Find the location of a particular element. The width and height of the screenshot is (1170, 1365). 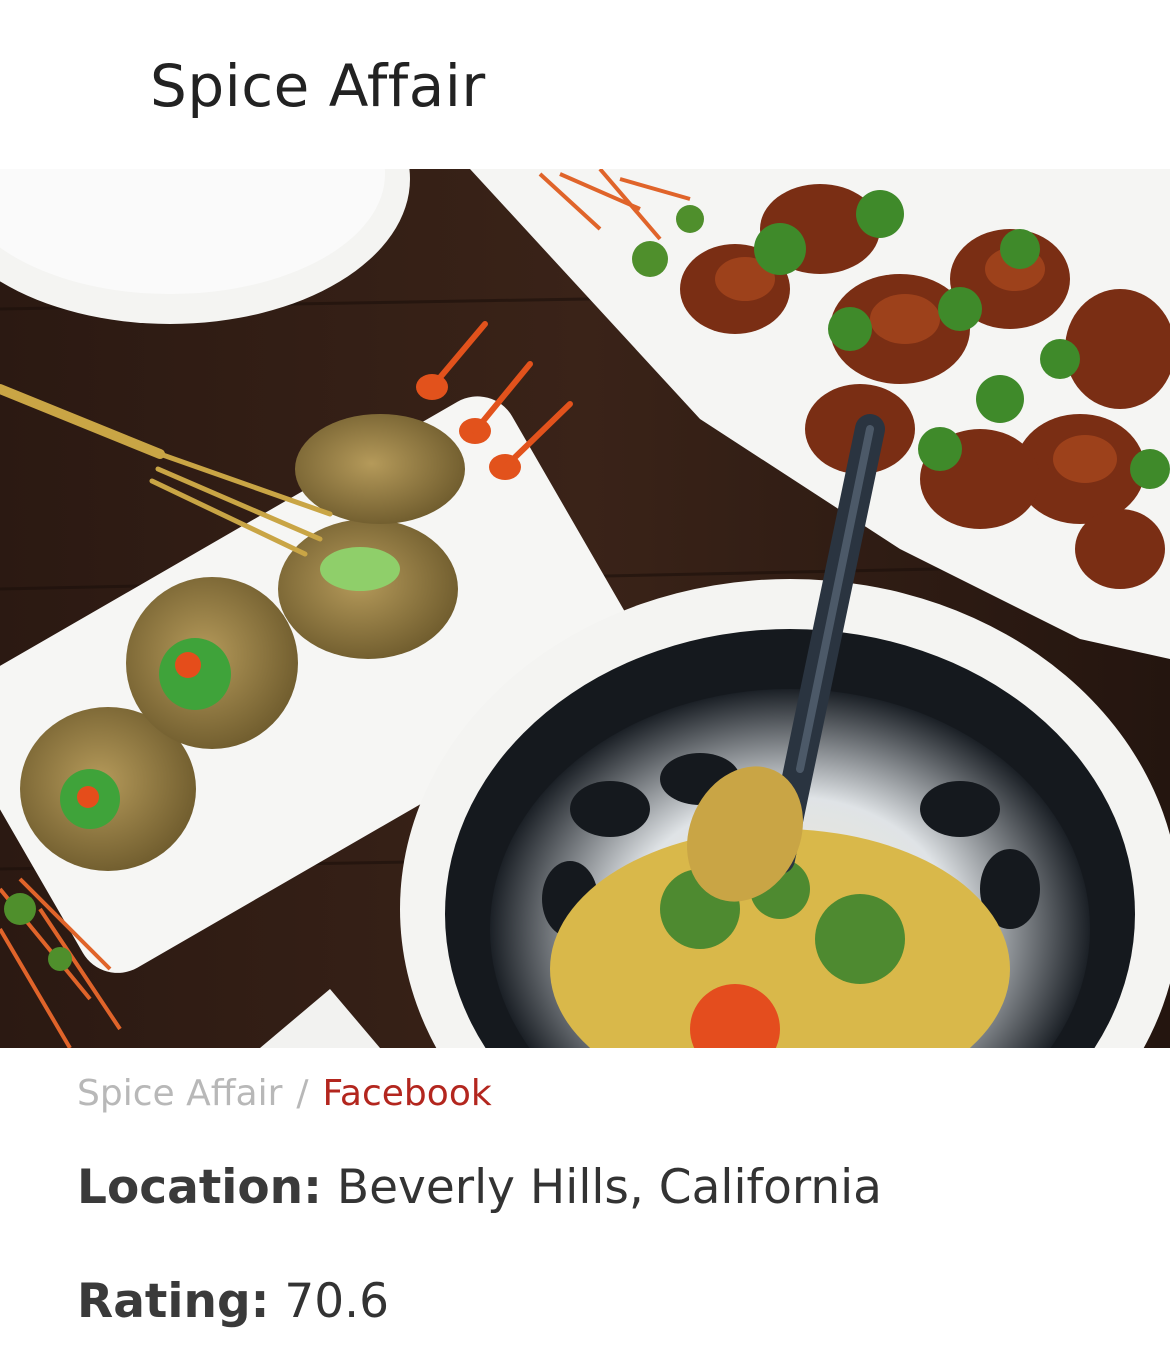

location-row: Location: Beverly Hills, California is located at coordinates (479, 1188).